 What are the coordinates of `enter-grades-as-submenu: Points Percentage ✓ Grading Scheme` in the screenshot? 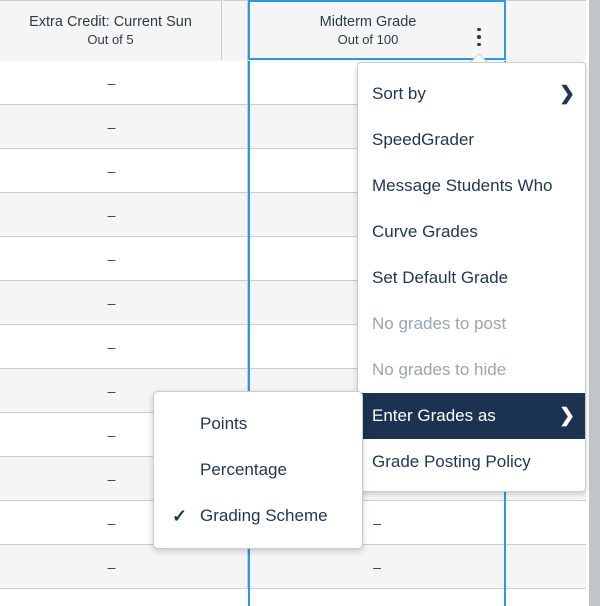 It's located at (258, 470).